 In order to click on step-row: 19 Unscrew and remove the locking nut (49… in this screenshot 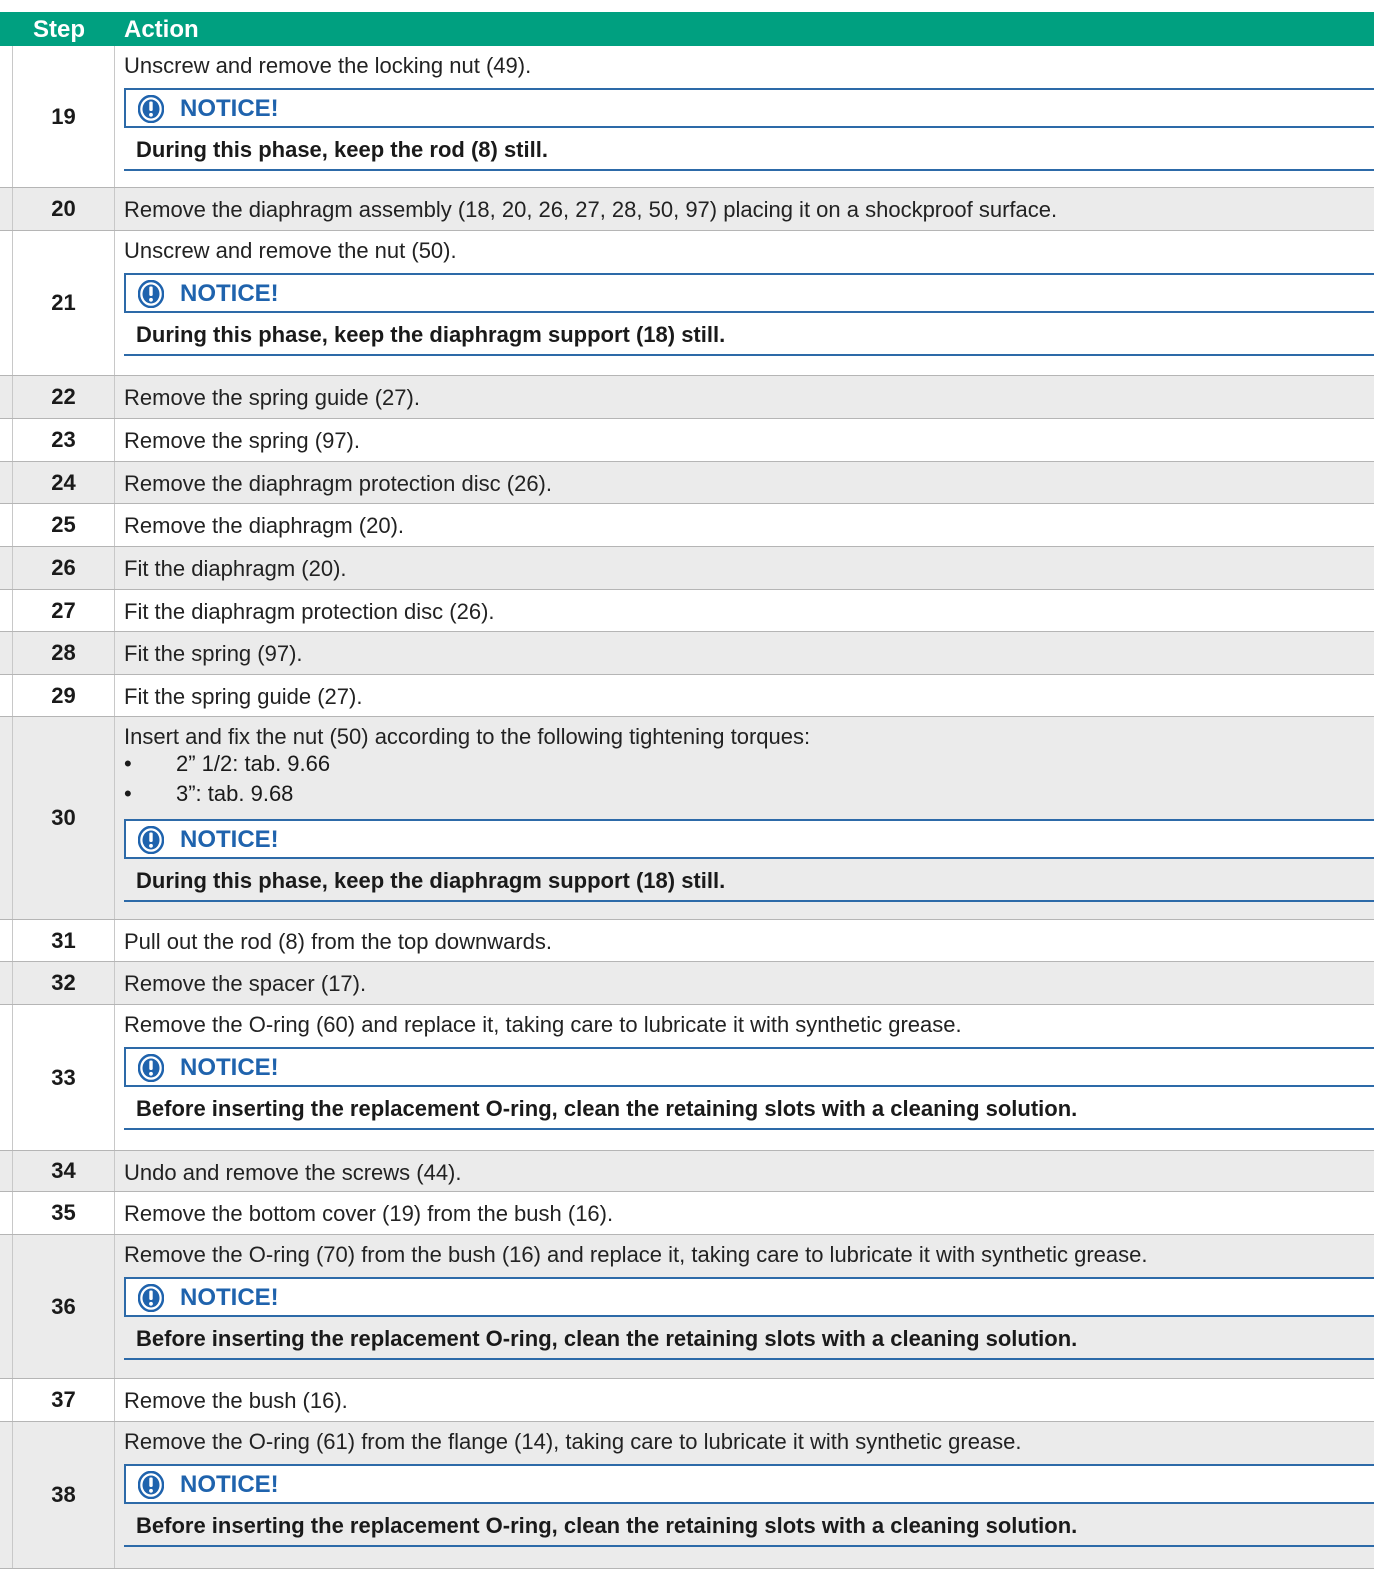, I will do `click(687, 117)`.